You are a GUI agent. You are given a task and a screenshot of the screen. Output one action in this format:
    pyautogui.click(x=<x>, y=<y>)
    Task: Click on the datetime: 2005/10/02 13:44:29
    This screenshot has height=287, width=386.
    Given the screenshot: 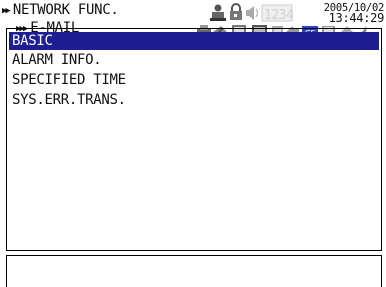 What is the action you would take?
    pyautogui.click(x=354, y=14)
    